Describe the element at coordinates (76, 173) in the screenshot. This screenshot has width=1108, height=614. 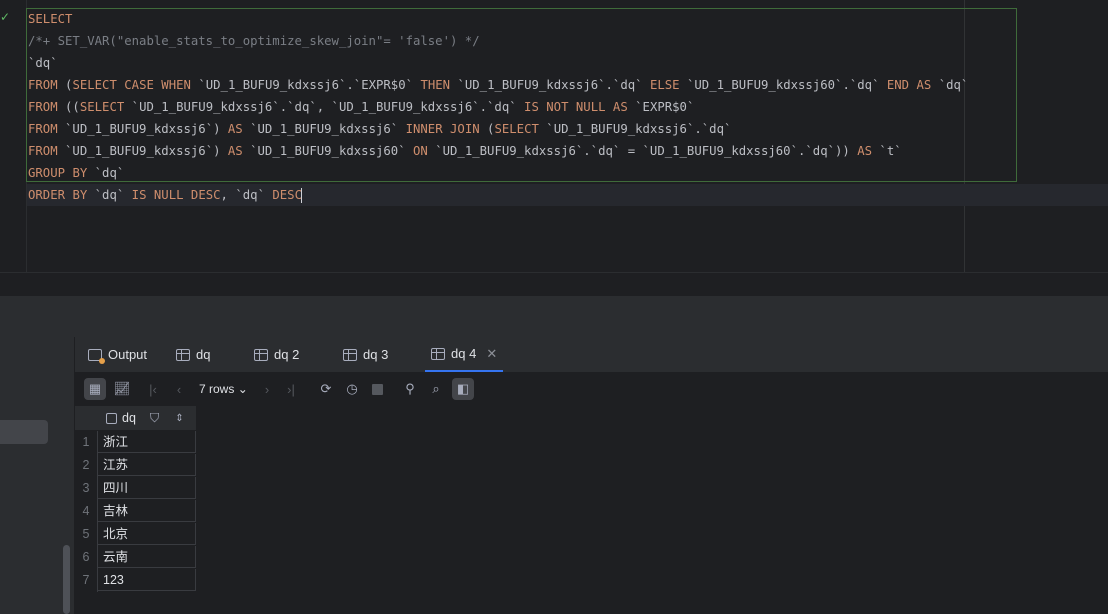
I see `code-line-8: GROUP BY `dq`` at that location.